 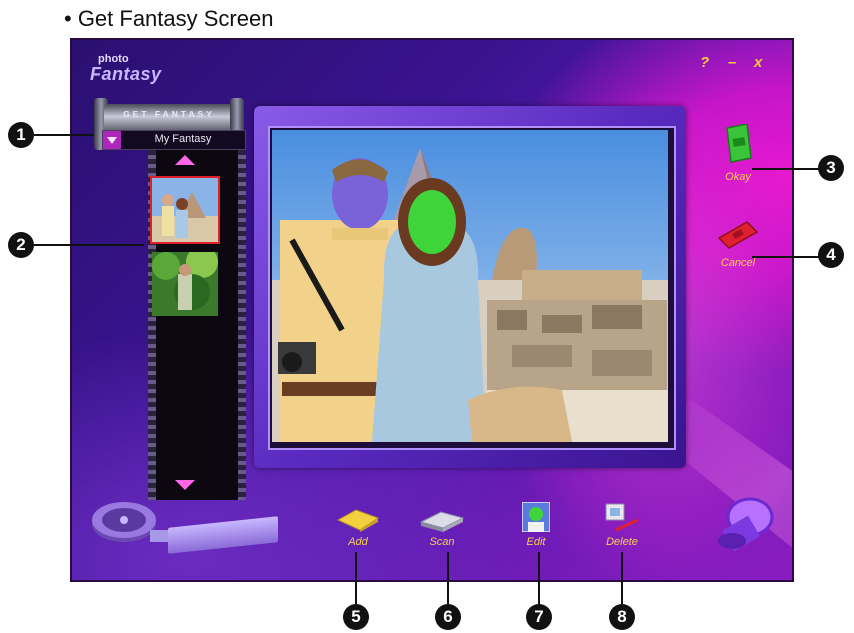 What do you see at coordinates (738, 177) in the screenshot?
I see `okay-label: Okay` at bounding box center [738, 177].